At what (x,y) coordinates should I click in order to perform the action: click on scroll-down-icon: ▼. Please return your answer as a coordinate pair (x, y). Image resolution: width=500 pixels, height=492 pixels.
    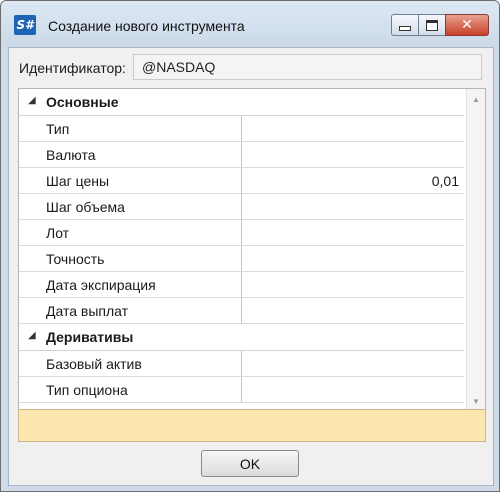
    Looking at the image, I should click on (476, 401).